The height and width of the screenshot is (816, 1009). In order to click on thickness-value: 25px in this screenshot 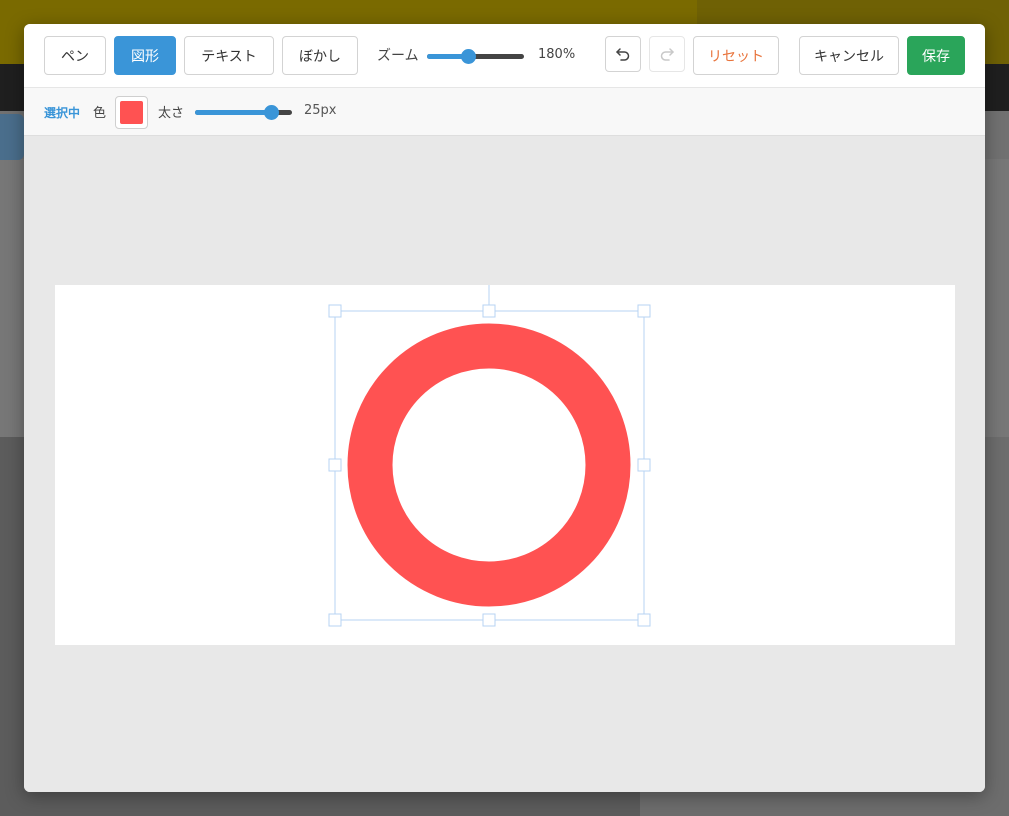, I will do `click(320, 110)`.